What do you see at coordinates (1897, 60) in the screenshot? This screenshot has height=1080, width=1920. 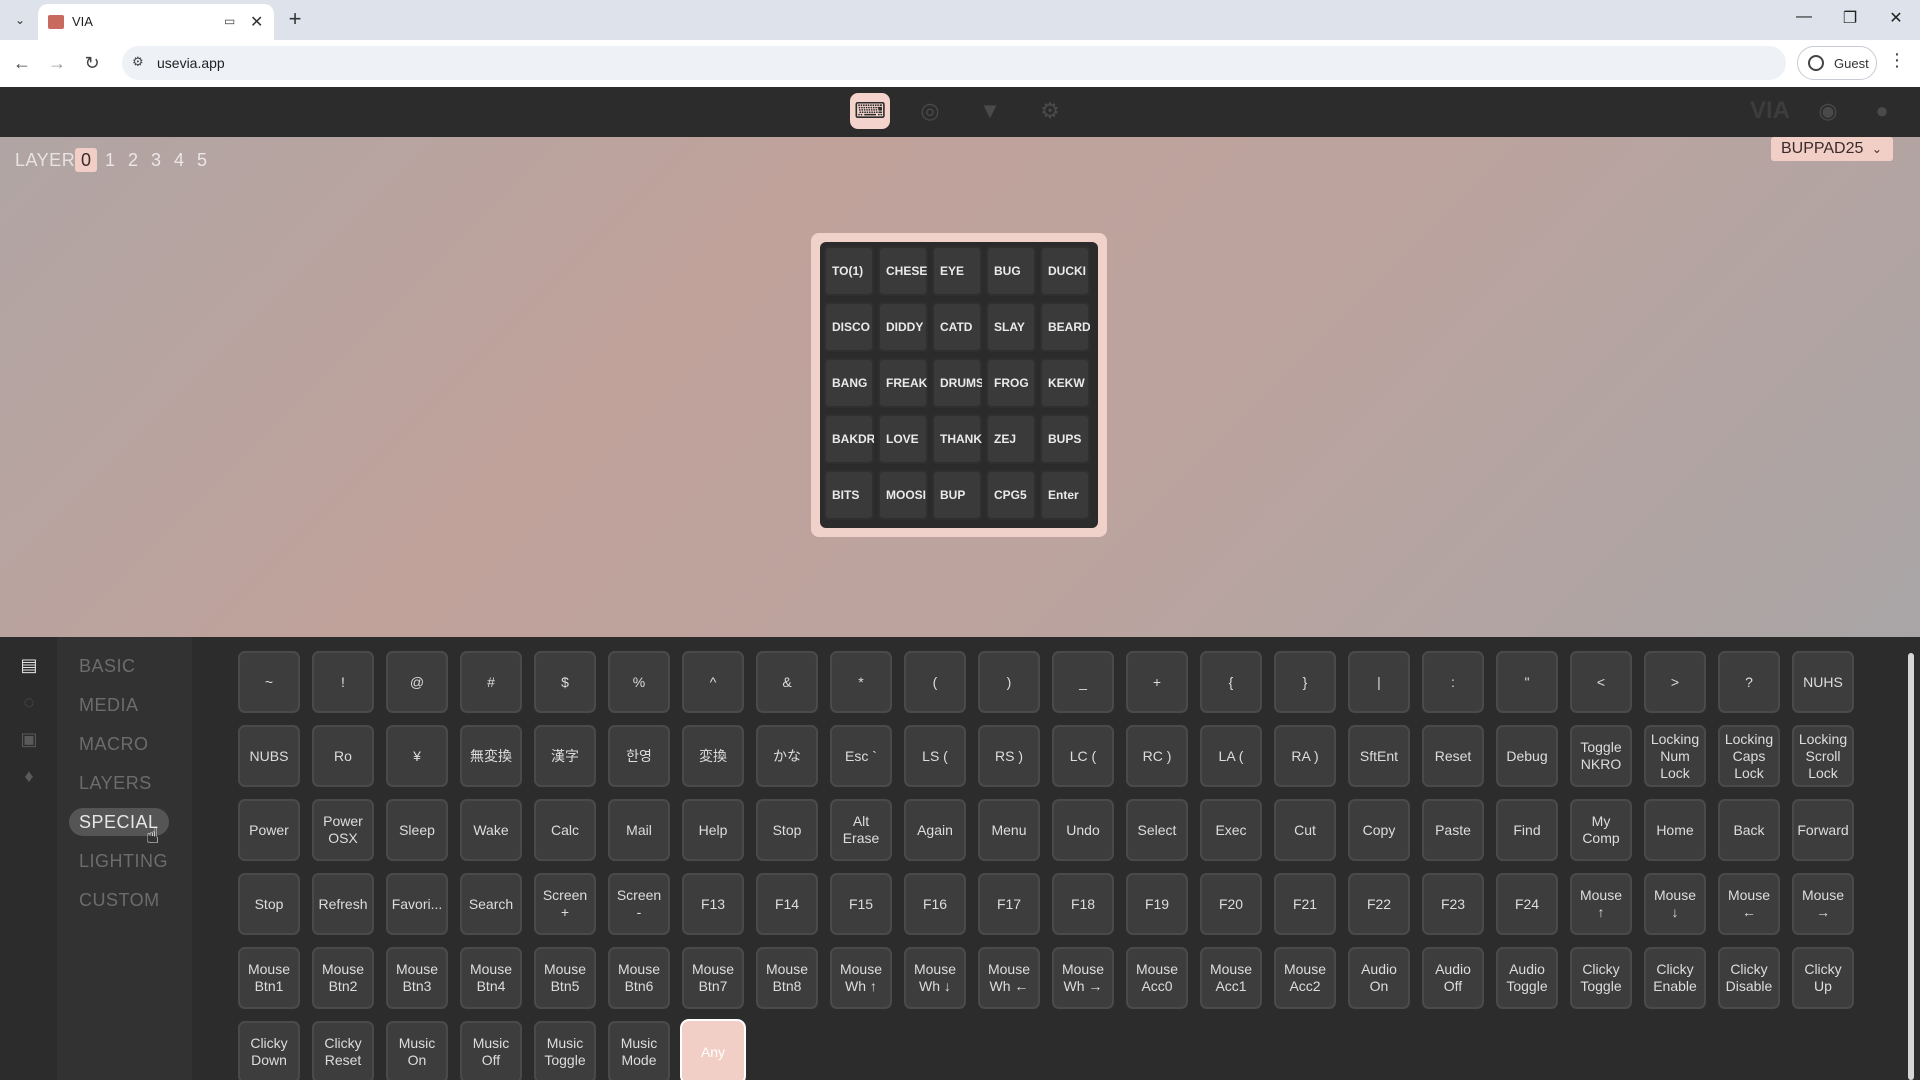 I see `browser-menu-icon: ⋮` at bounding box center [1897, 60].